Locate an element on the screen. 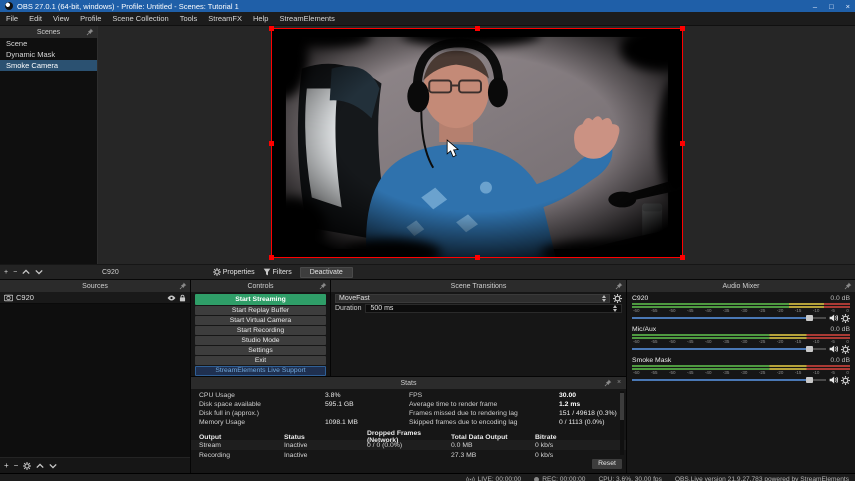 This screenshot has height=481, width=855. rec-timer: REC: 00:00:00 is located at coordinates (564, 478).